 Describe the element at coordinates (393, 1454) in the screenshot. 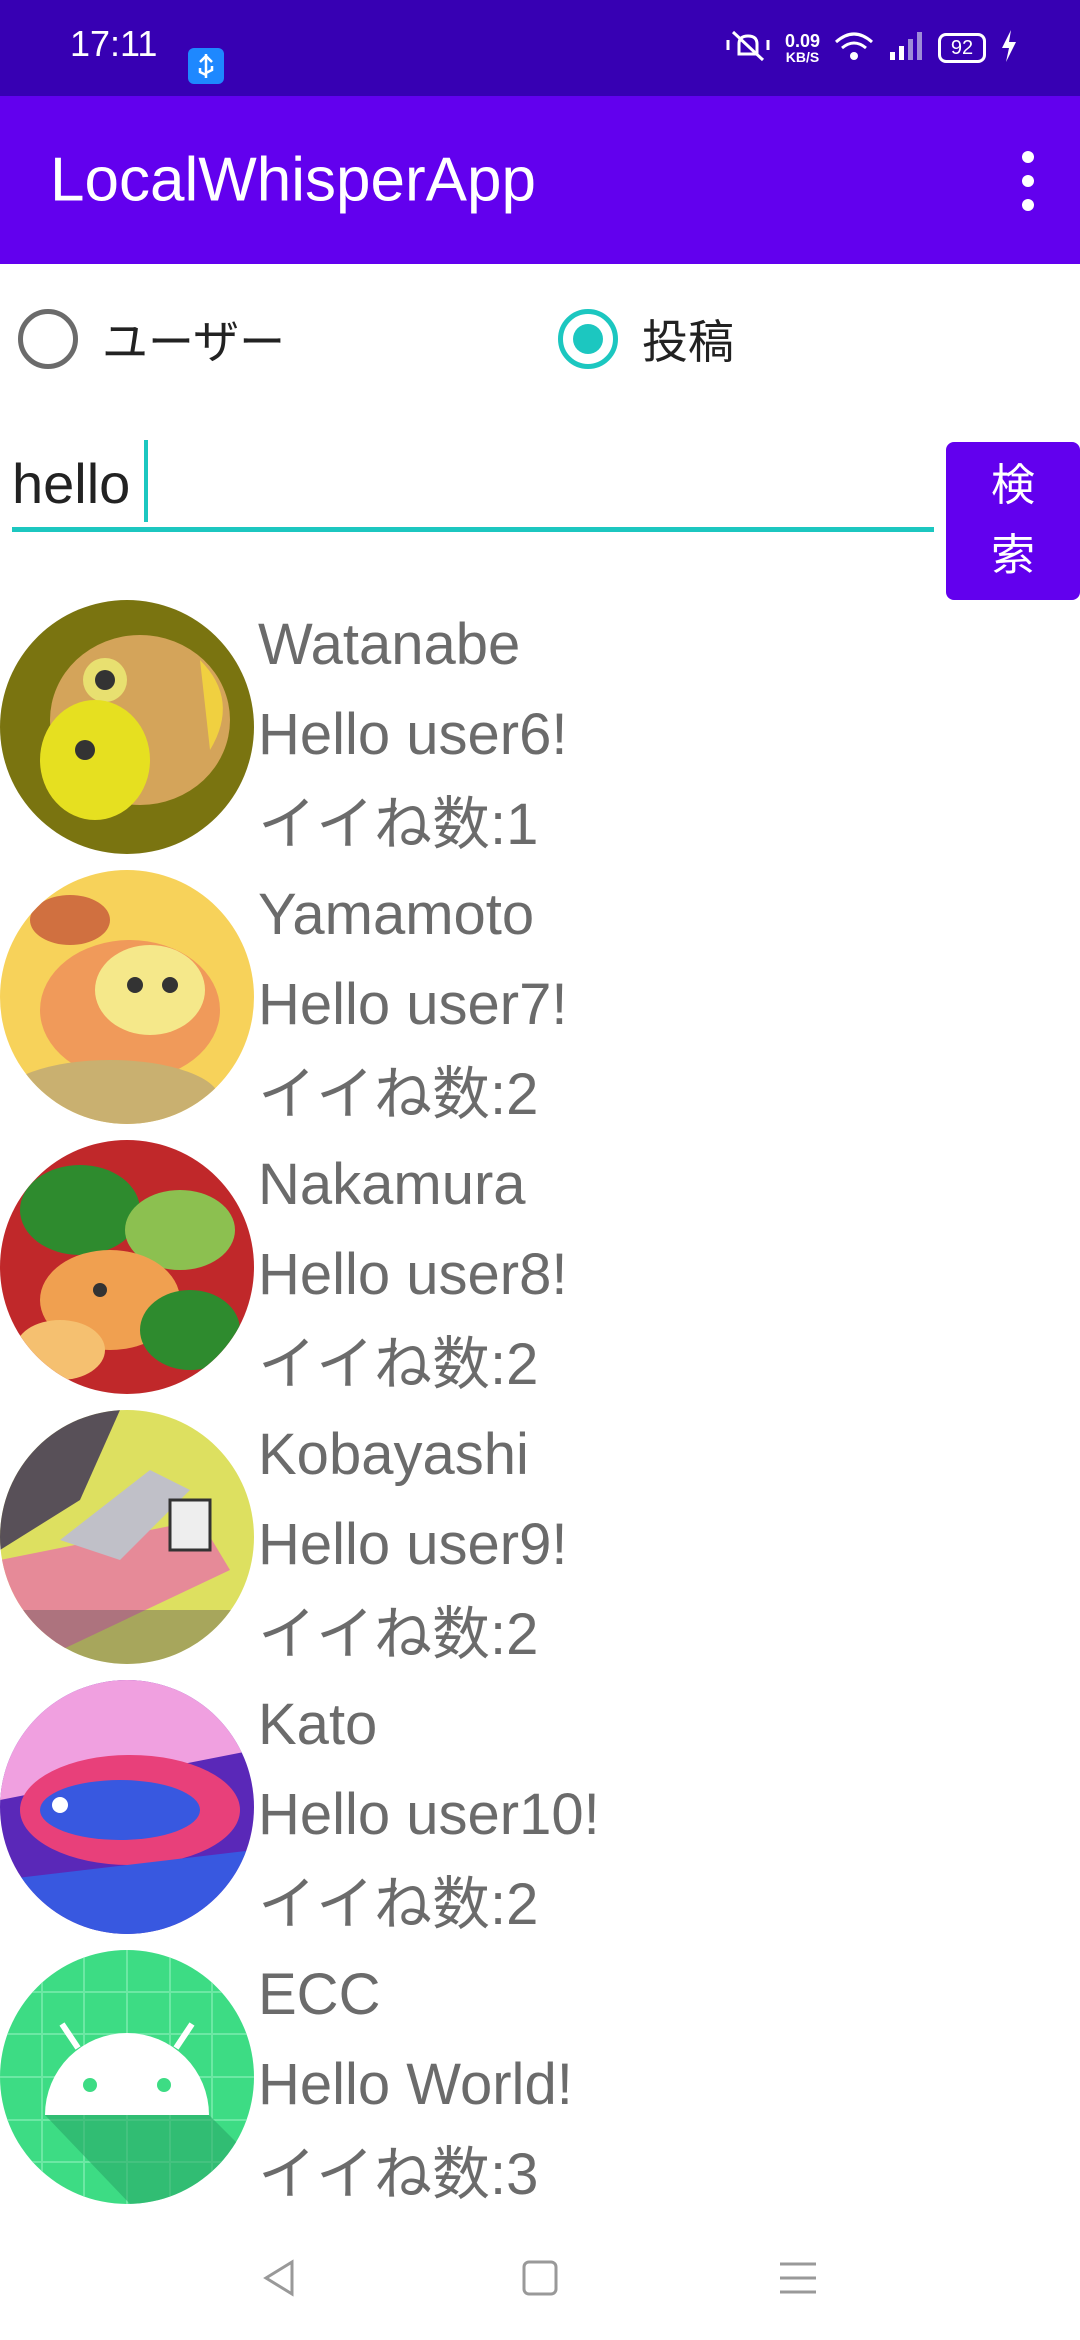

I see `post-author: Kobayashi` at that location.